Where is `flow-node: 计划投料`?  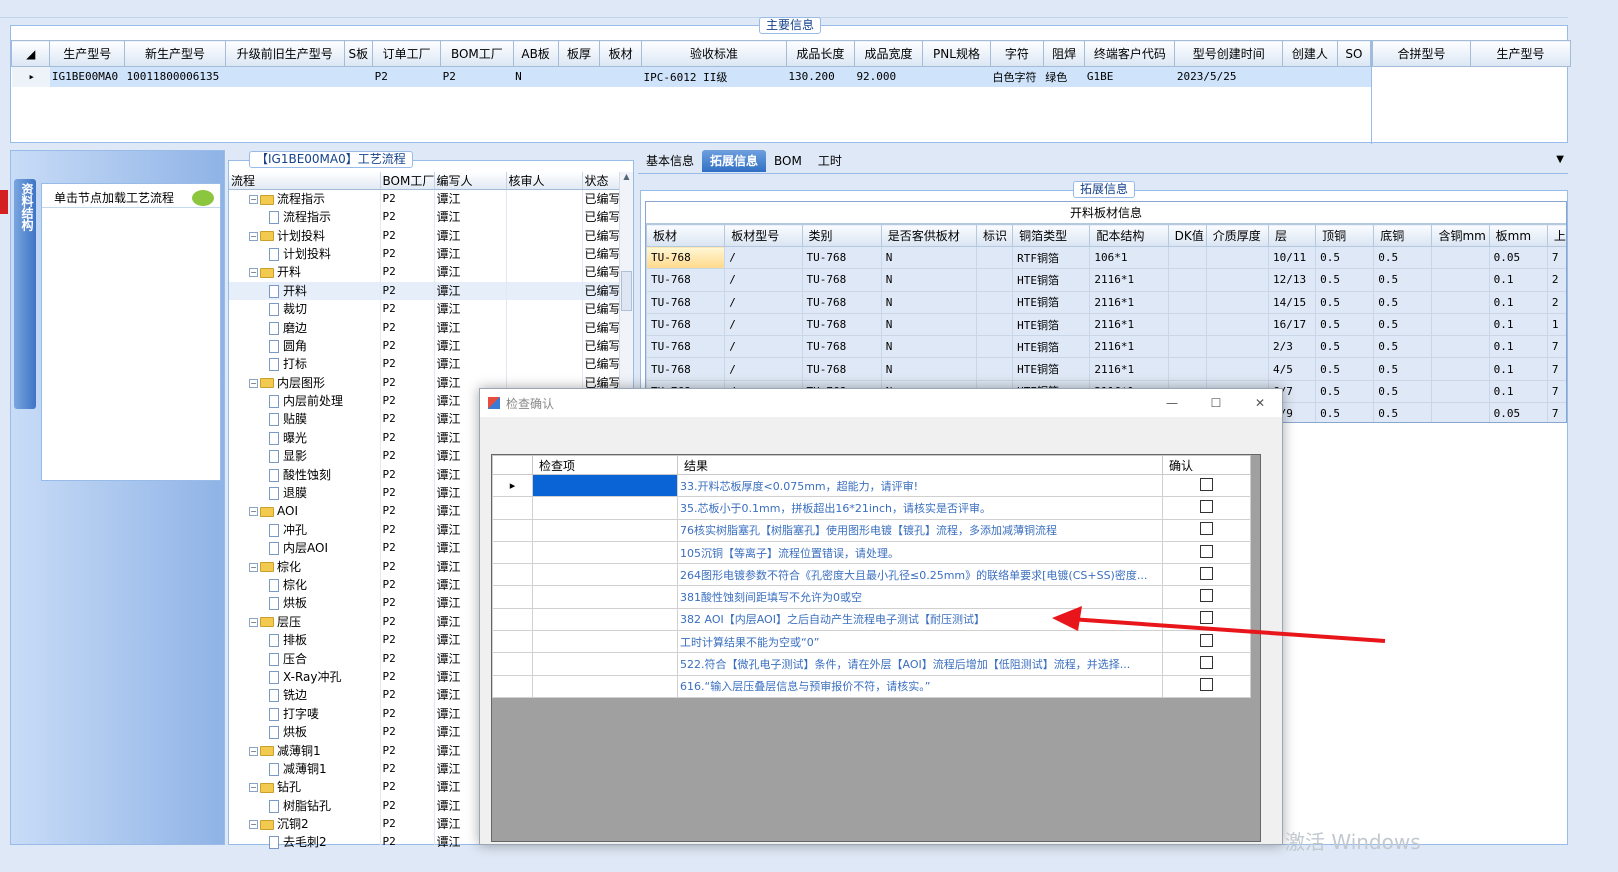
flow-node: 计划投料 is located at coordinates (305, 254).